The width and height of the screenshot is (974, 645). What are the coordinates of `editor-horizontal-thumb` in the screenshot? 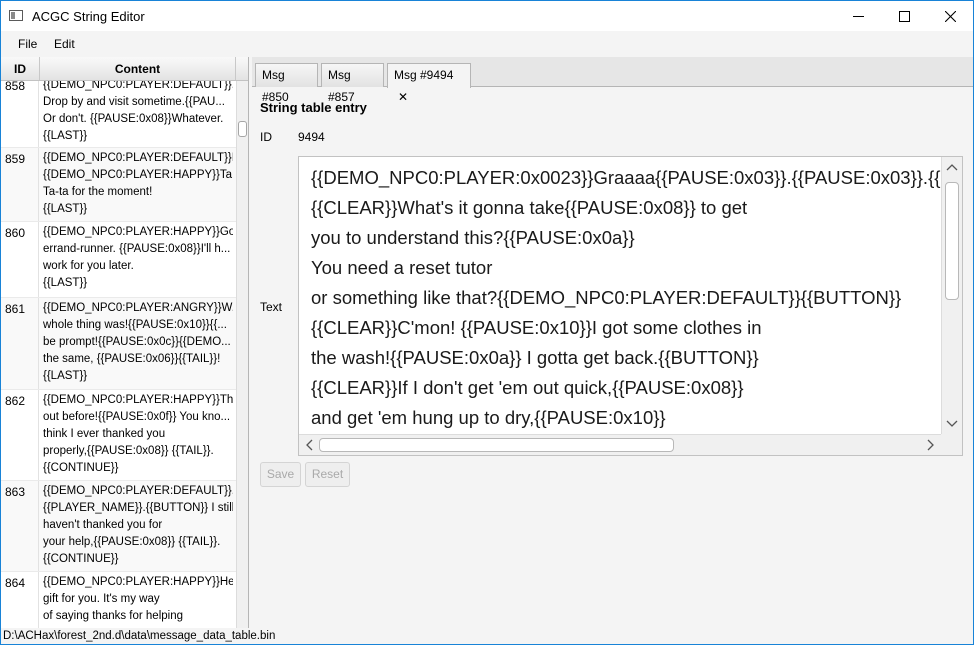 It's located at (496, 445).